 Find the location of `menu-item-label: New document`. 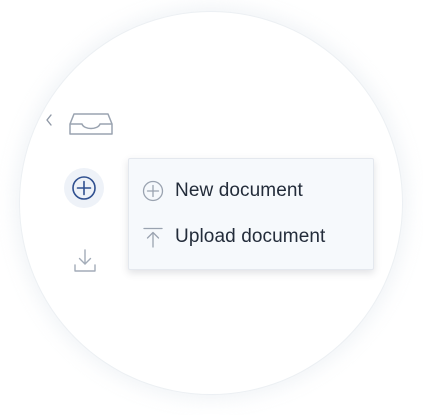

menu-item-label: New document is located at coordinates (239, 190).